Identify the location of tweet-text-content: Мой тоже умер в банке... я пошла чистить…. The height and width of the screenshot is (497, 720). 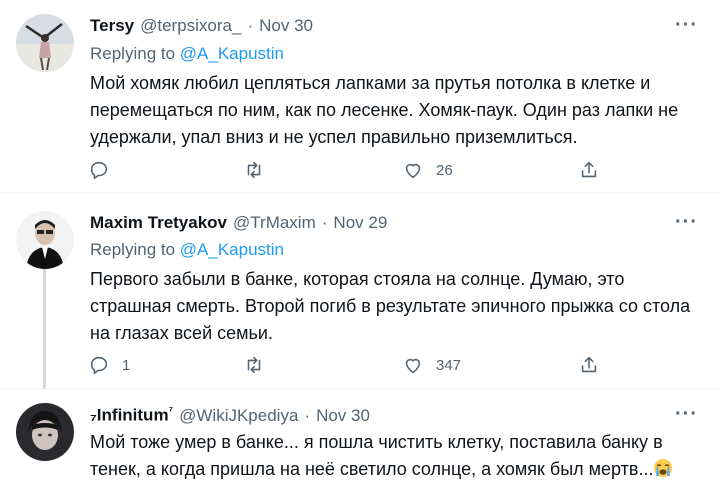
(376, 455).